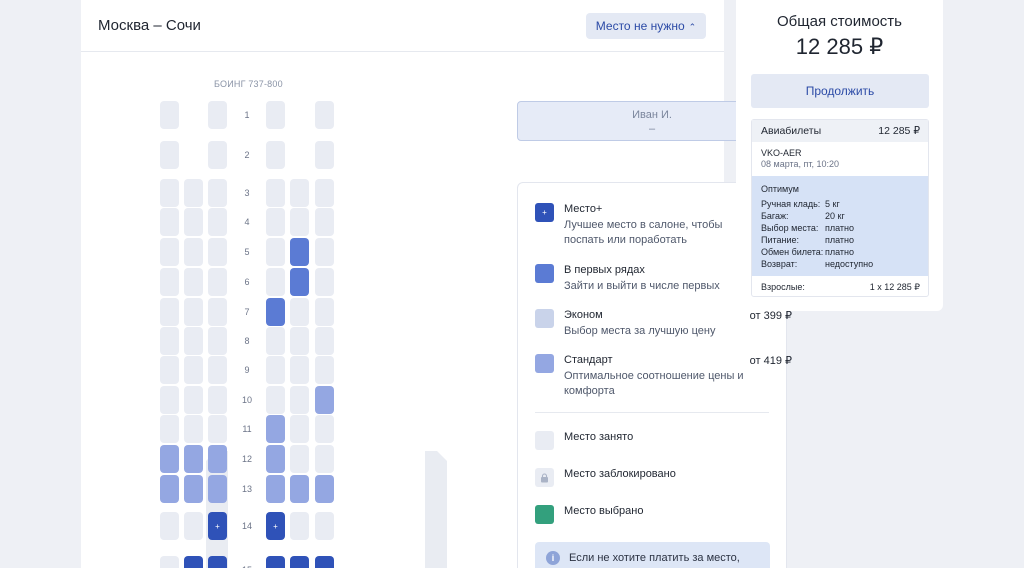  Describe the element at coordinates (217, 252) in the screenshot. I see `seat-5C` at that location.